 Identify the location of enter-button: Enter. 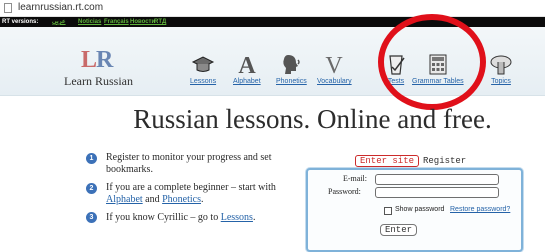
(399, 230).